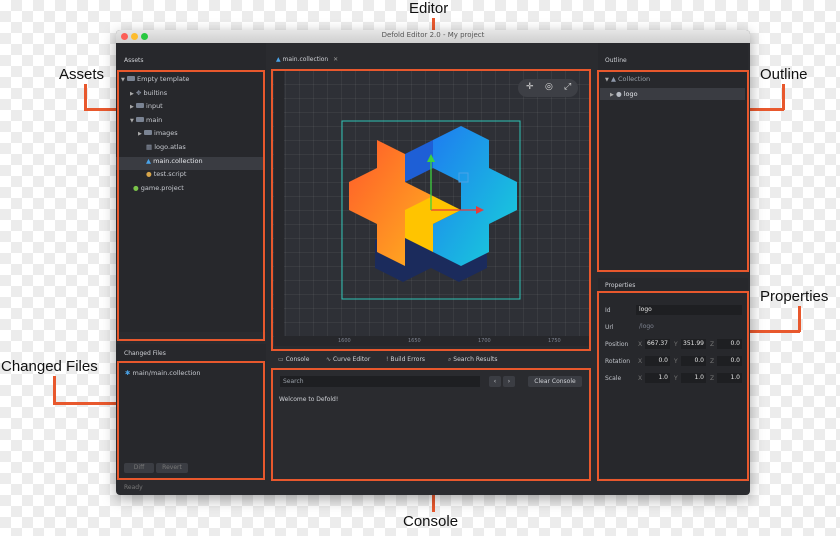  I want to click on callout-properties: Properties, so click(794, 296).